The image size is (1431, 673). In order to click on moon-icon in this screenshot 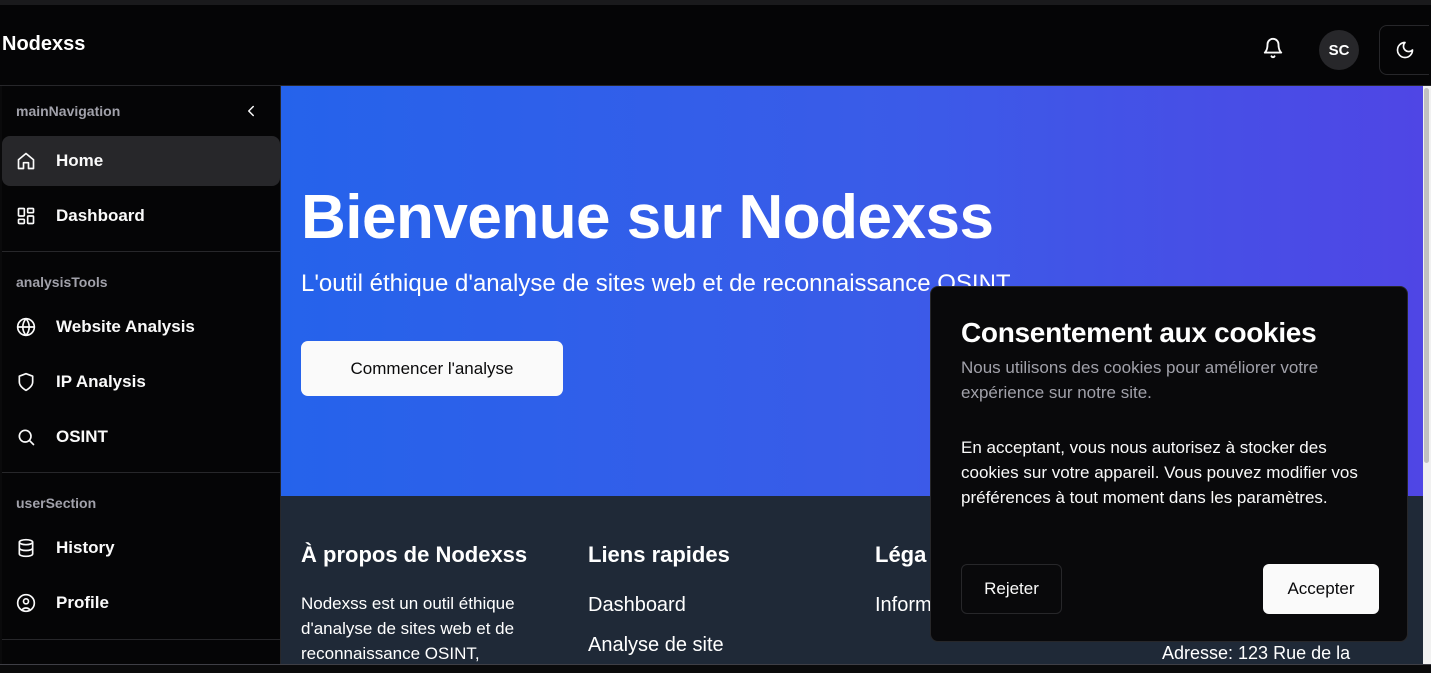, I will do `click(1404, 50)`.